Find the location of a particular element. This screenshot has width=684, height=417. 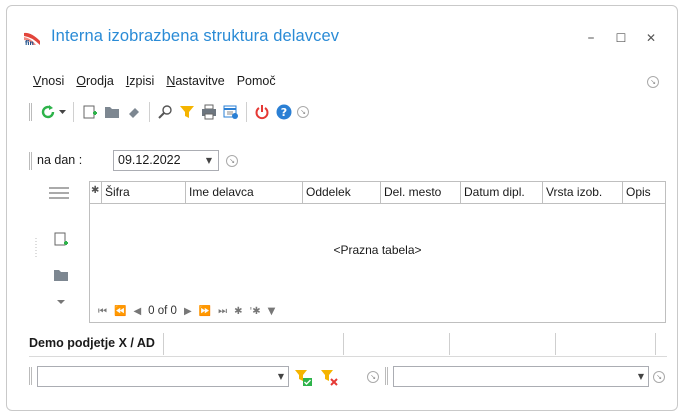

refresh-icon is located at coordinates (48, 112).